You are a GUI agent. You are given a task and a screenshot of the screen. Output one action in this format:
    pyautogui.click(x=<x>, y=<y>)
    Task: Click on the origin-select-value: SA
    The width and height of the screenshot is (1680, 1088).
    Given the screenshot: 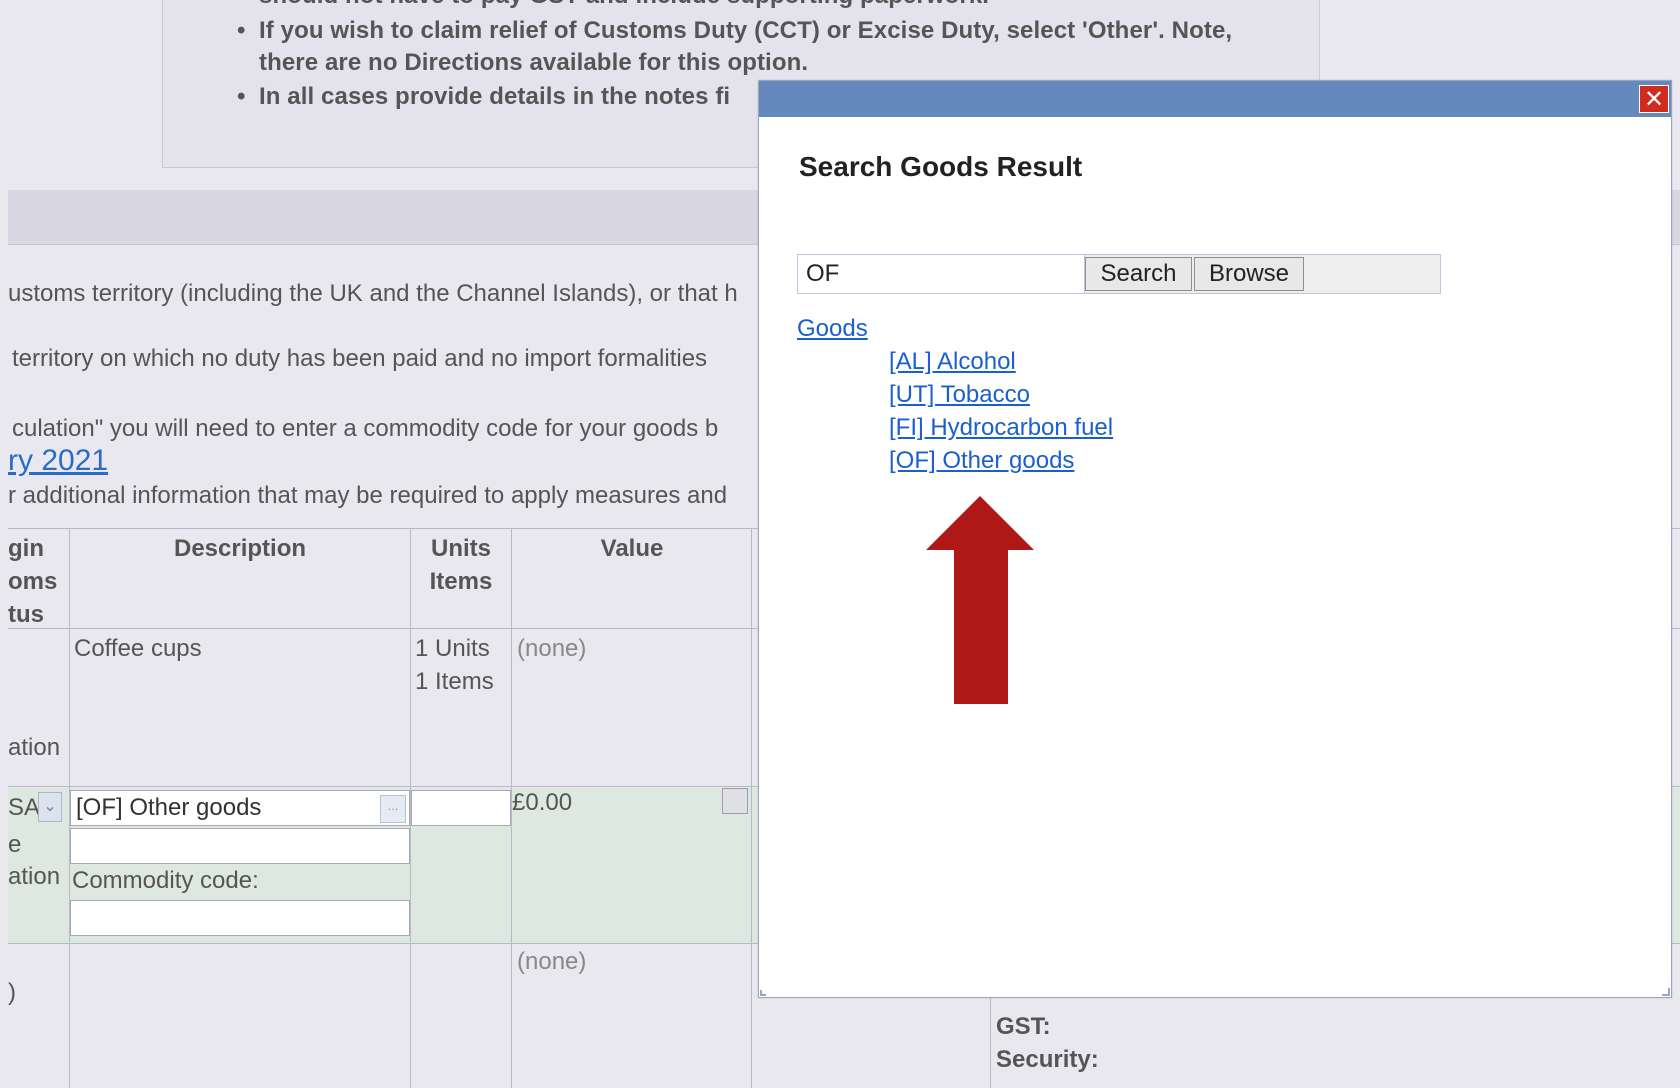 What is the action you would take?
    pyautogui.click(x=24, y=807)
    